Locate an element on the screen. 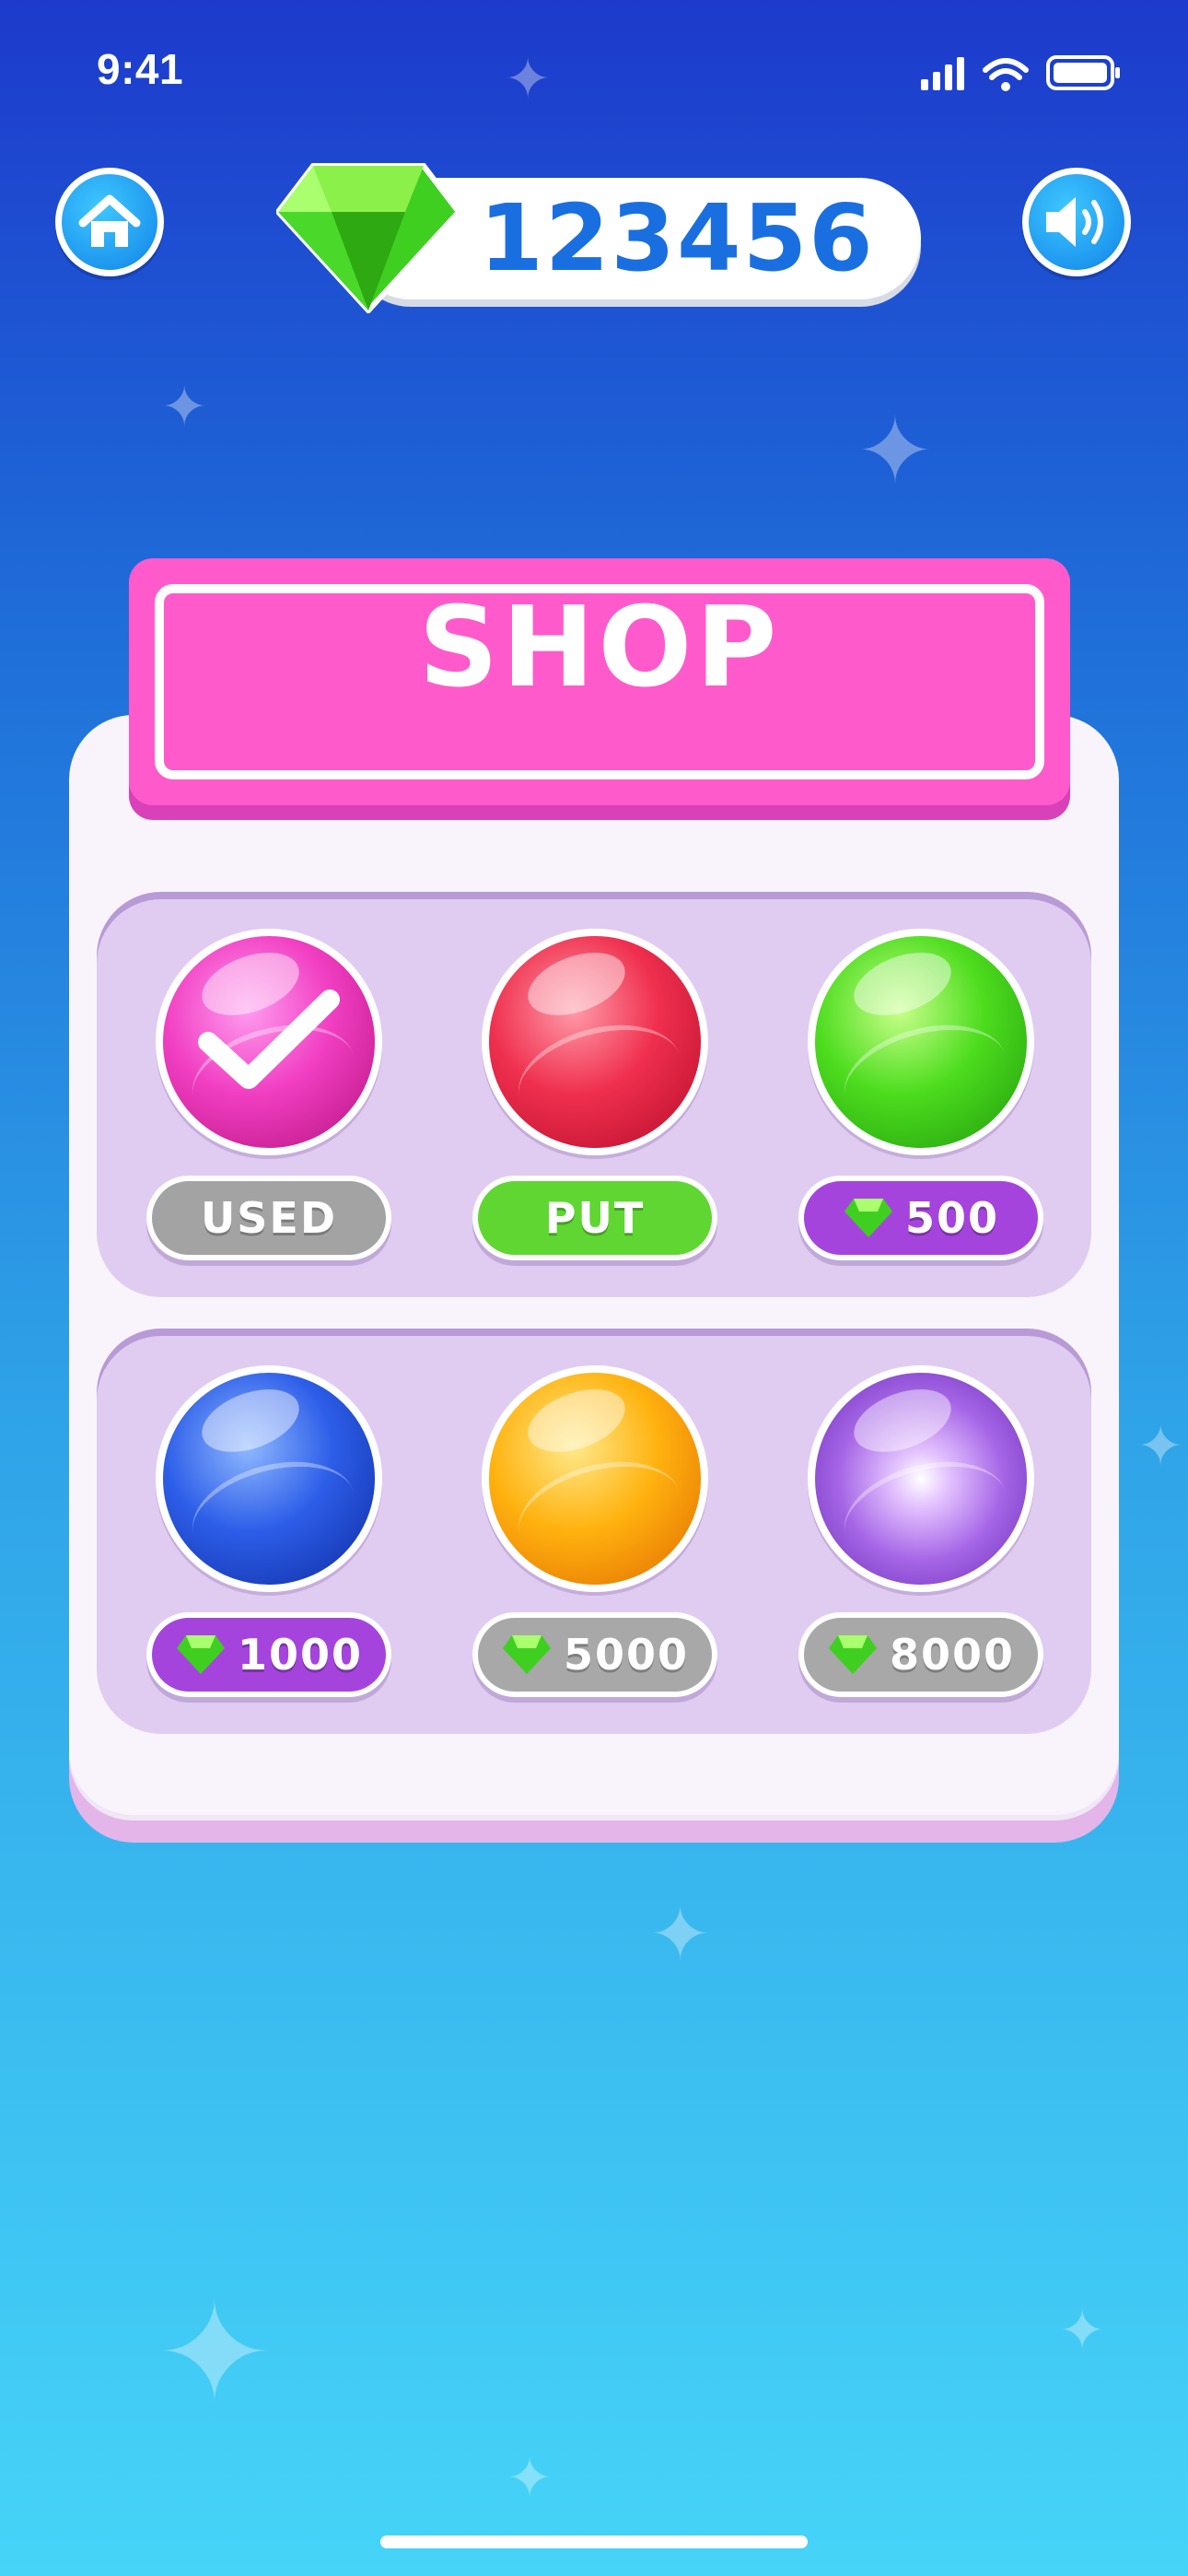 The height and width of the screenshot is (2576, 1188). status-time: 9:41 is located at coordinates (140, 69).